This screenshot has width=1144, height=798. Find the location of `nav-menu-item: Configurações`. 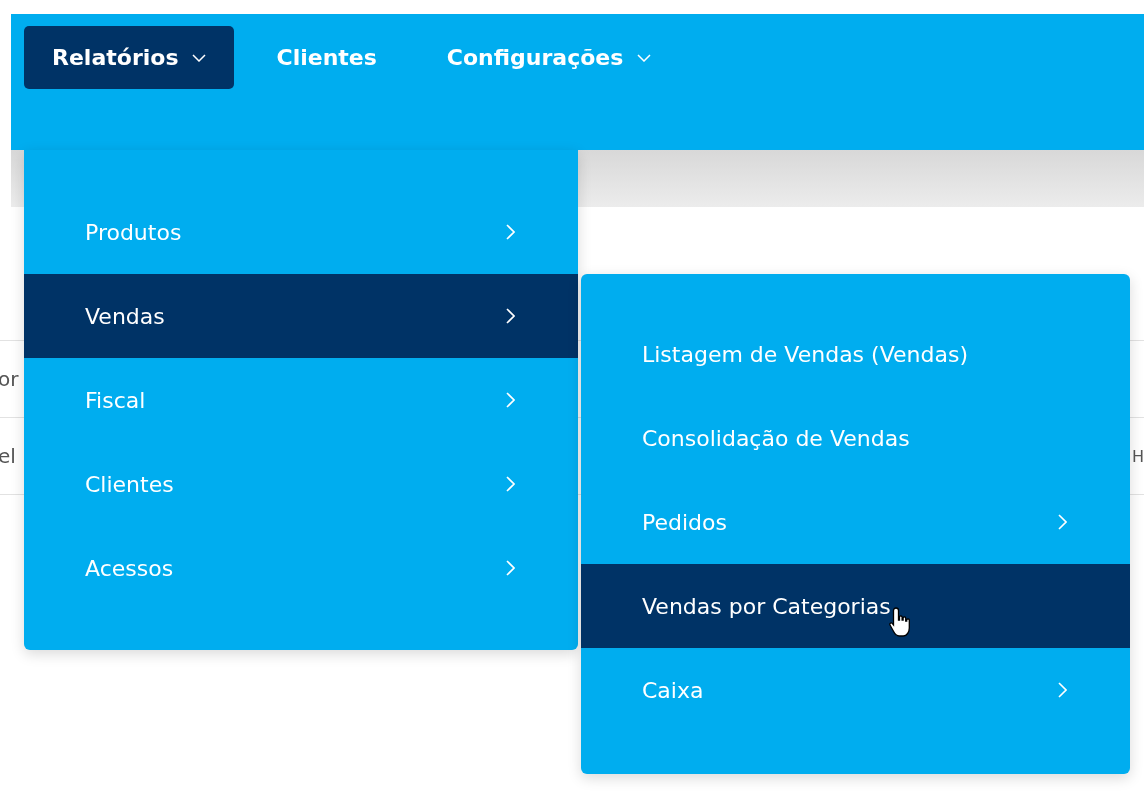

nav-menu-item: Configurações is located at coordinates (549, 57).